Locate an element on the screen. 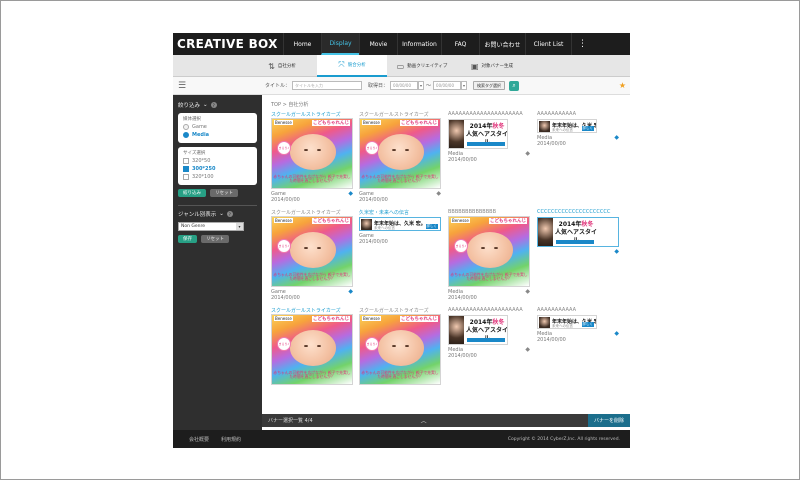  chevron-up-icon: ︿ is located at coordinates (424, 420).